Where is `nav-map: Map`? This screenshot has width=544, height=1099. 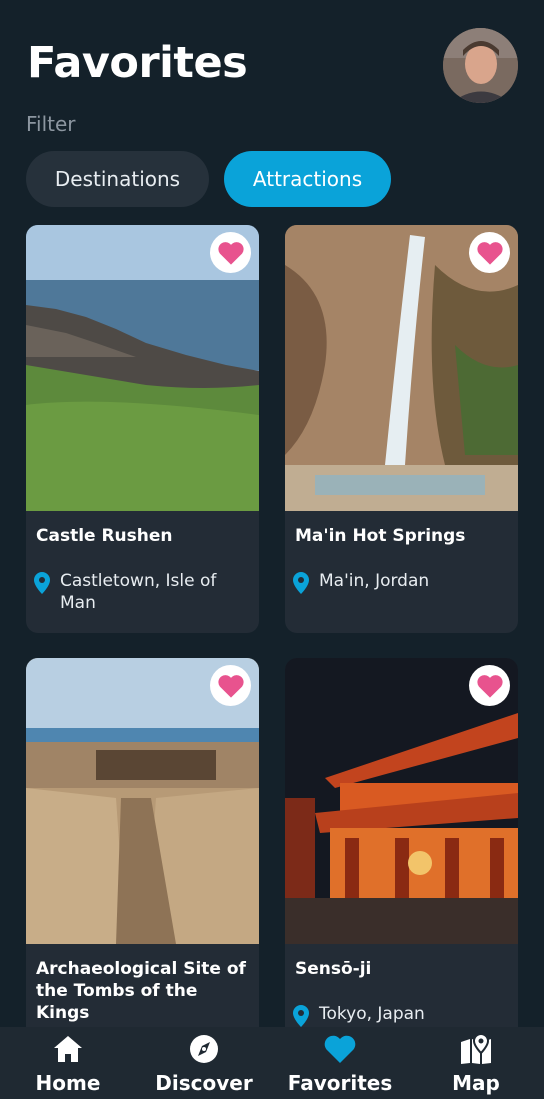
nav-map: Map is located at coordinates (476, 1063).